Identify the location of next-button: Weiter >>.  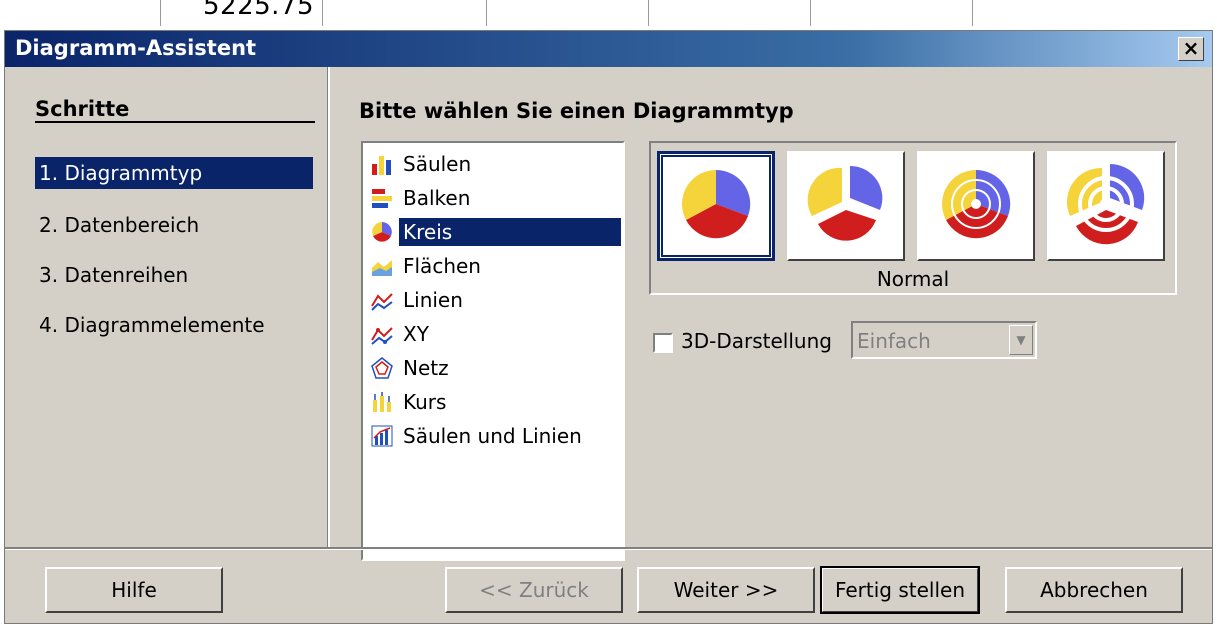
(726, 590).